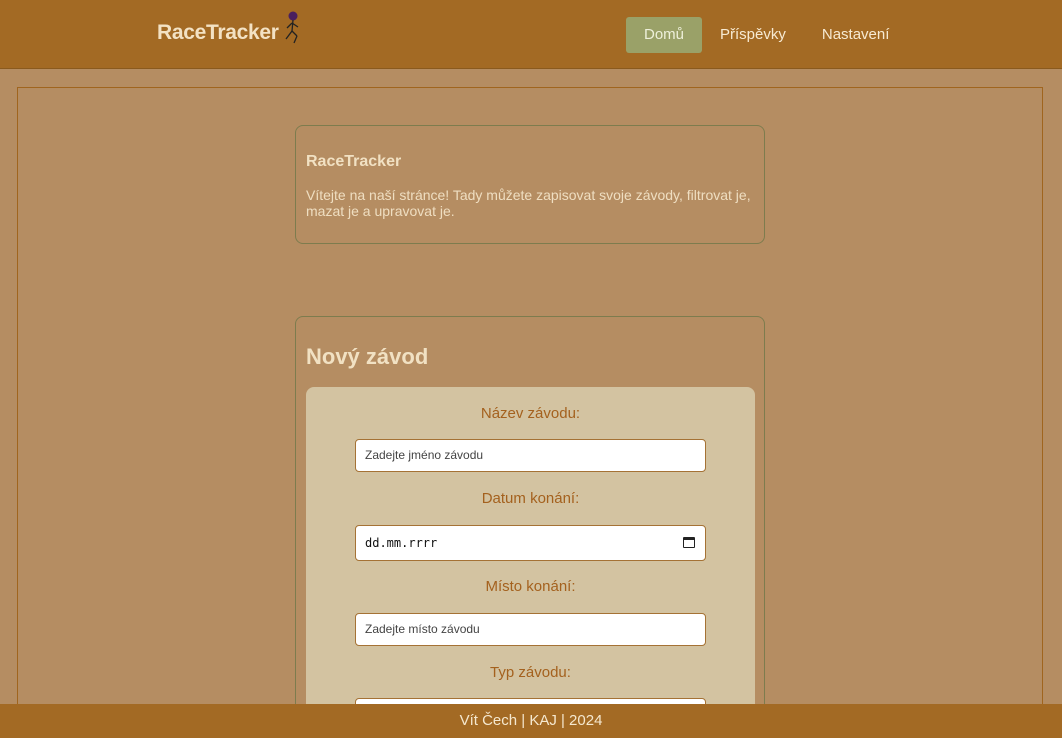  Describe the element at coordinates (530, 498) in the screenshot. I see `race-date-label: Datum konání:` at that location.